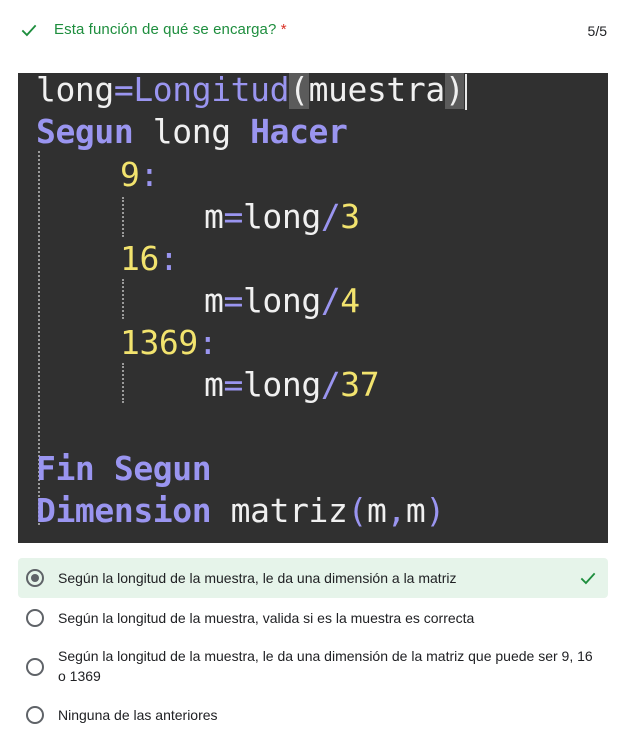 The image size is (624, 756). I want to click on code-line-stmt2: m=long/4, so click(282, 301).